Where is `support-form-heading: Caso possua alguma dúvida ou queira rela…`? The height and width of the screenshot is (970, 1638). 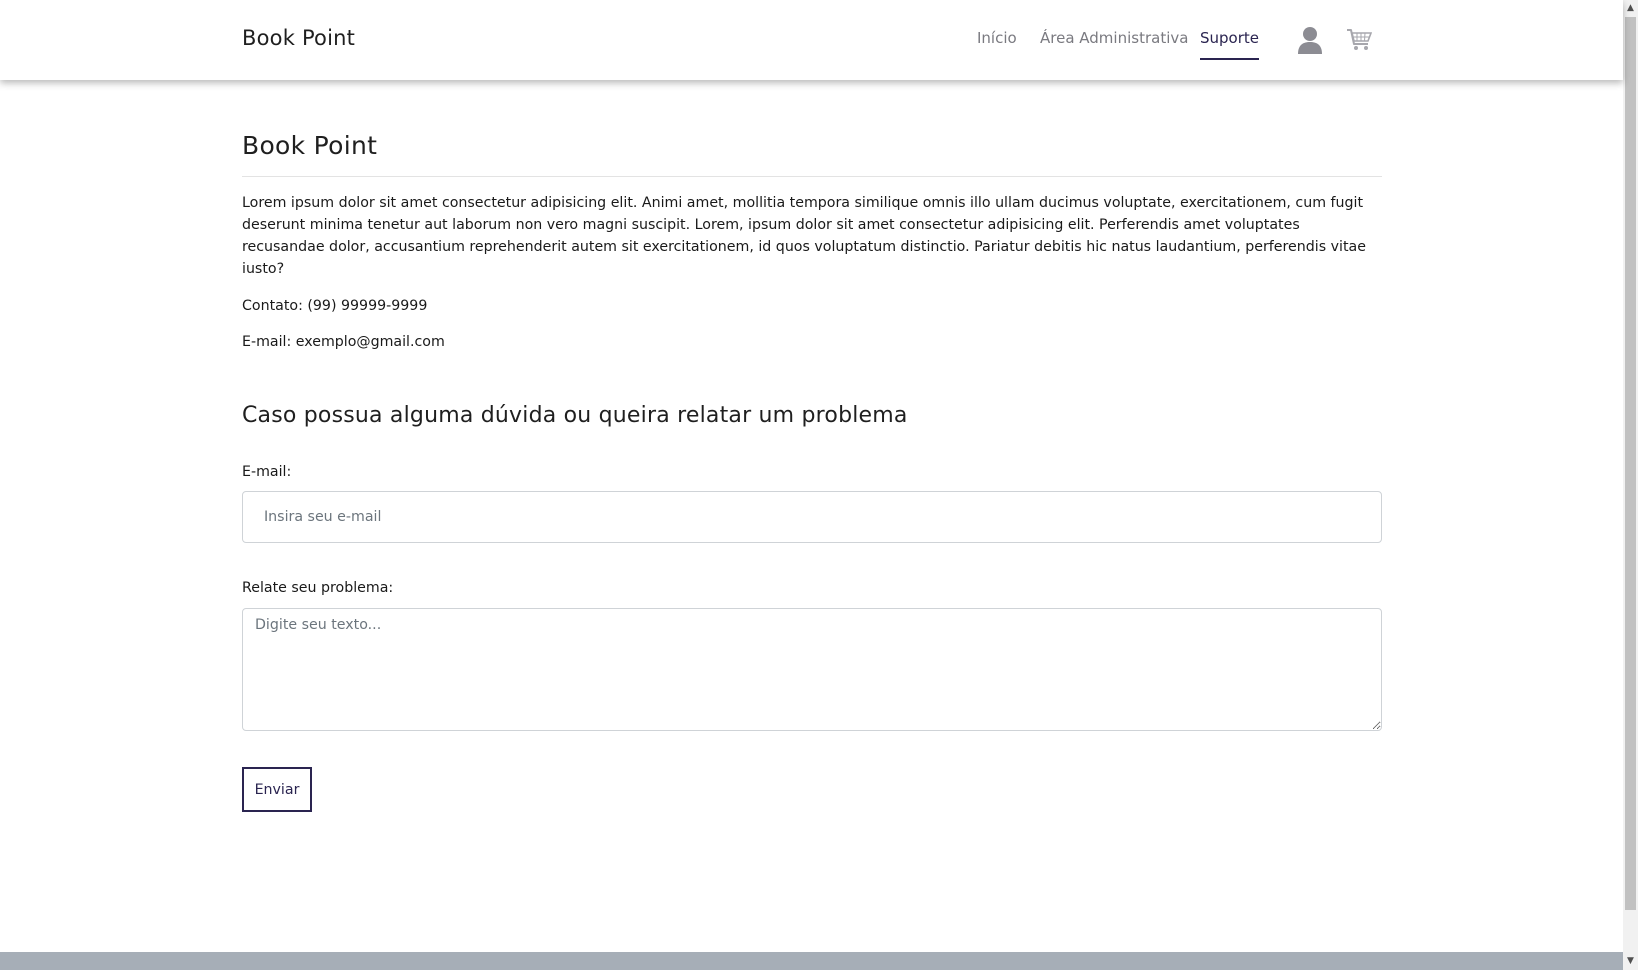
support-form-heading: Caso possua alguma dúvida ou queira rela… is located at coordinates (575, 415).